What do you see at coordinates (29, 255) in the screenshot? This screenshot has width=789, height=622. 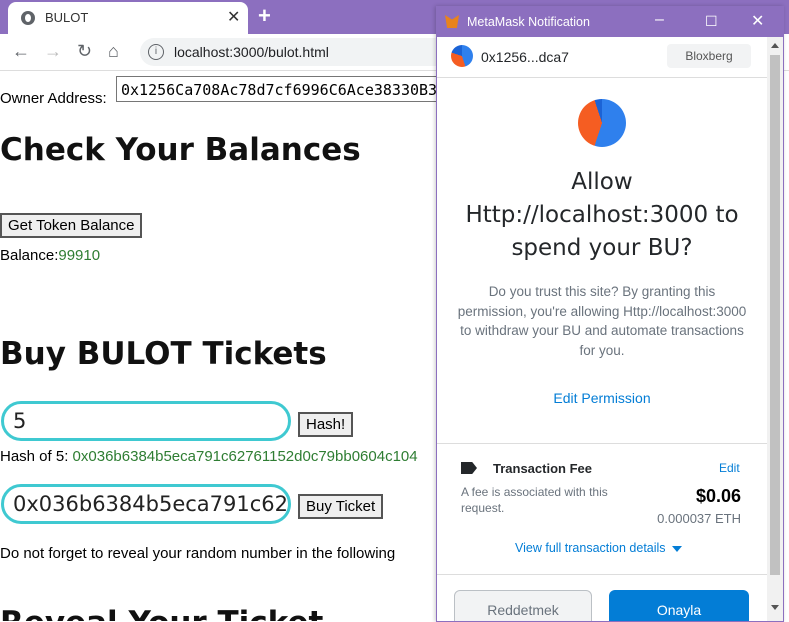 I see `balance-label: Balance:` at bounding box center [29, 255].